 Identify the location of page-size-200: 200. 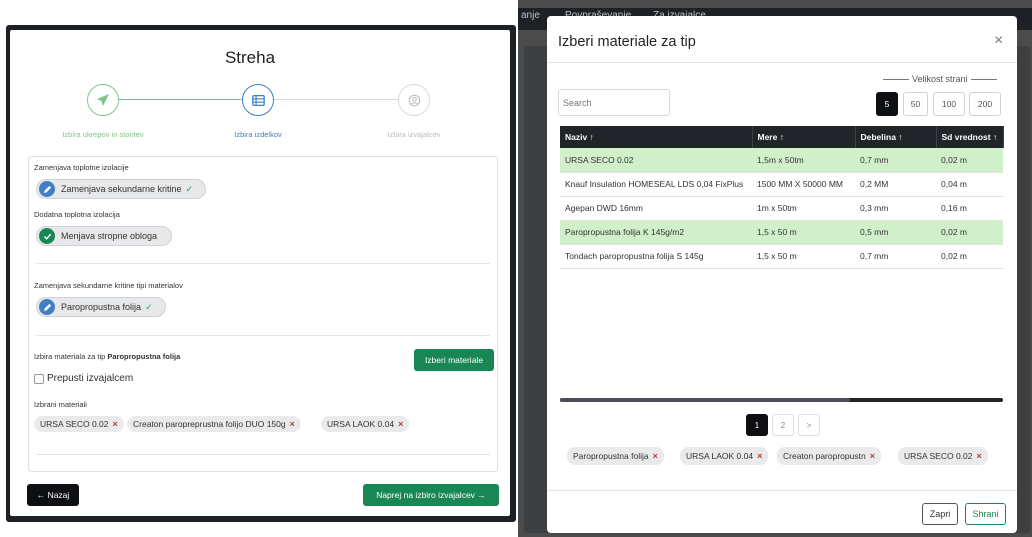
(985, 104).